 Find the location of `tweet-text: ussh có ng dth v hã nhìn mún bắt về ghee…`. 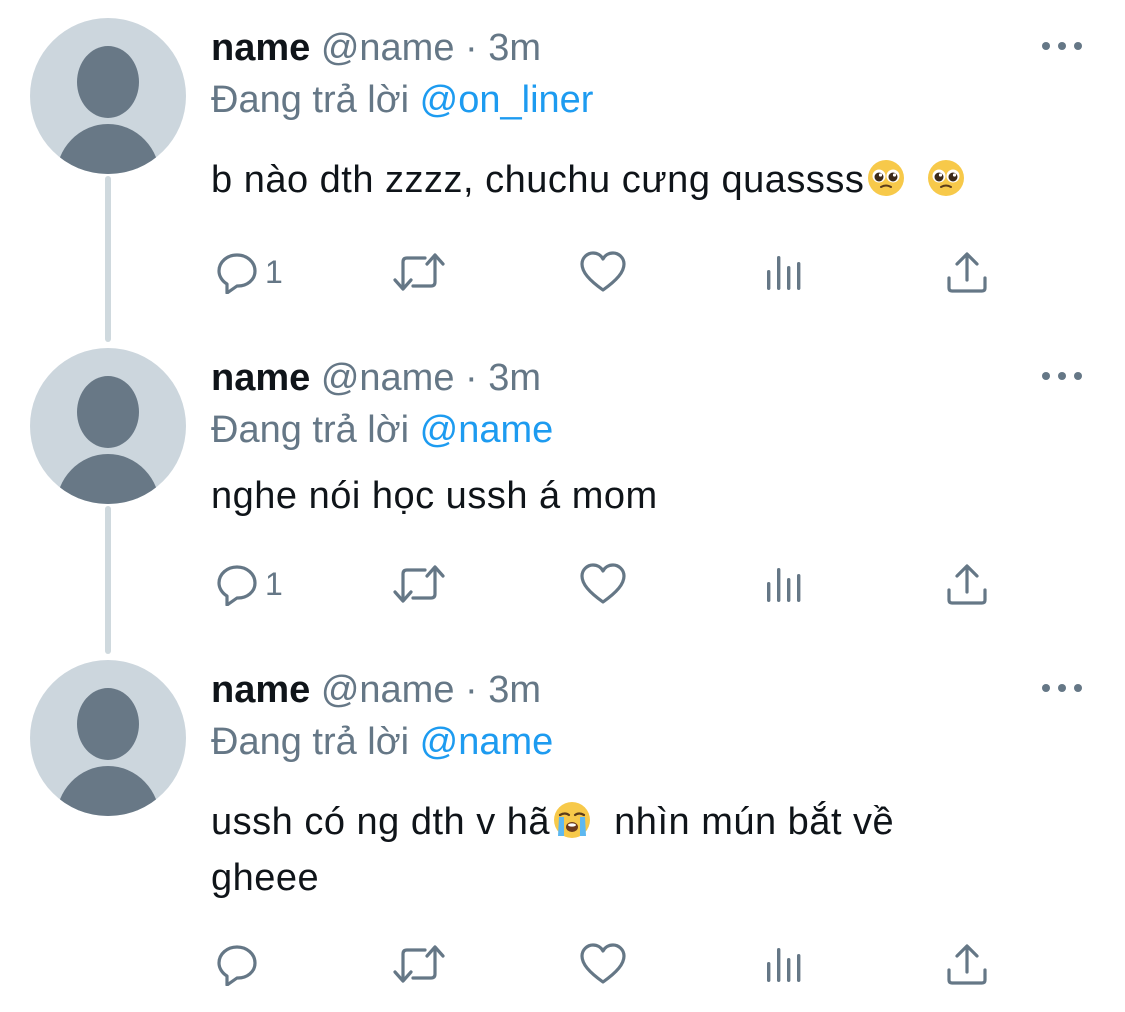

tweet-text: ussh có ng dth v hã nhìn mún bắt về ghee… is located at coordinates (611, 850).